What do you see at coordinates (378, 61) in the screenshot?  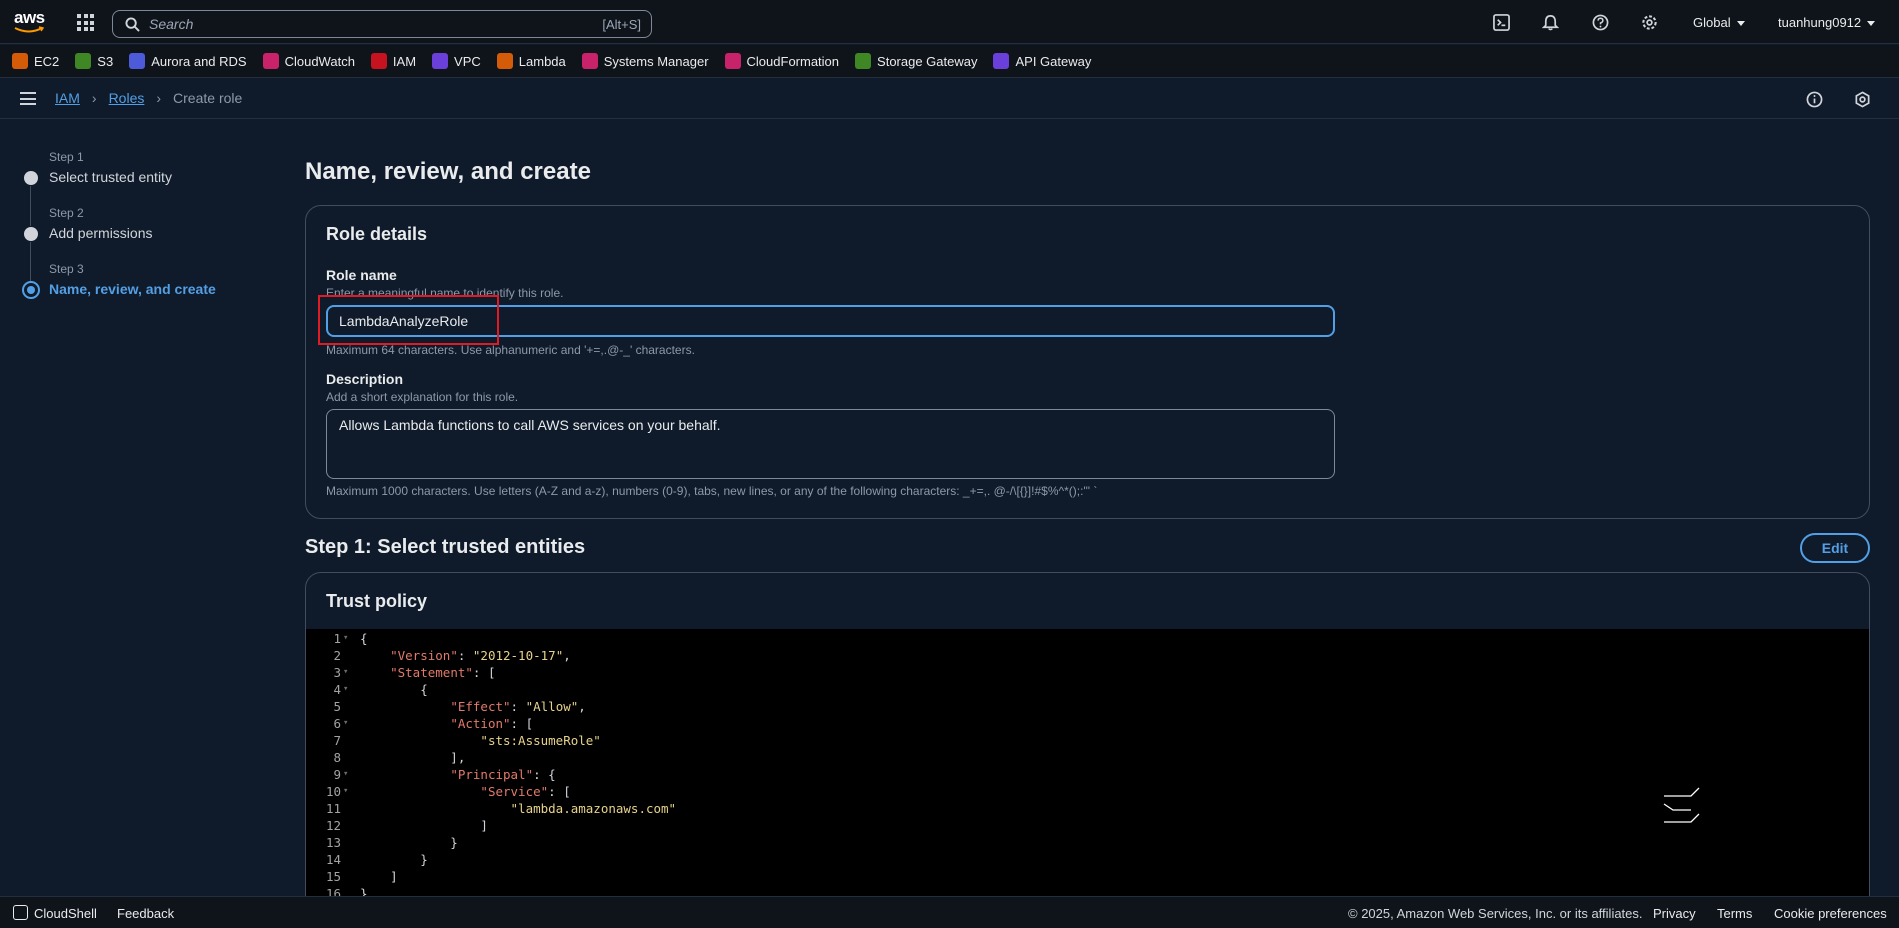 I see `iam-icon` at bounding box center [378, 61].